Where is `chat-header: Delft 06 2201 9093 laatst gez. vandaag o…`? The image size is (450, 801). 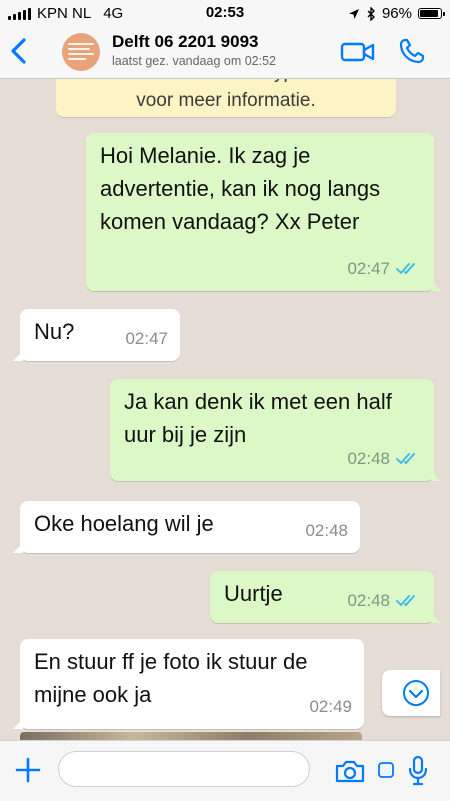
chat-header: Delft 06 2201 9093 laatst gez. vandaag o… is located at coordinates (225, 52).